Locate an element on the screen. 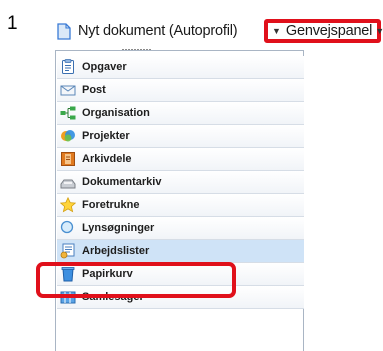 This screenshot has width=383, height=351. menu-item-arbejdslister: Arbejdslister is located at coordinates (180, 251).